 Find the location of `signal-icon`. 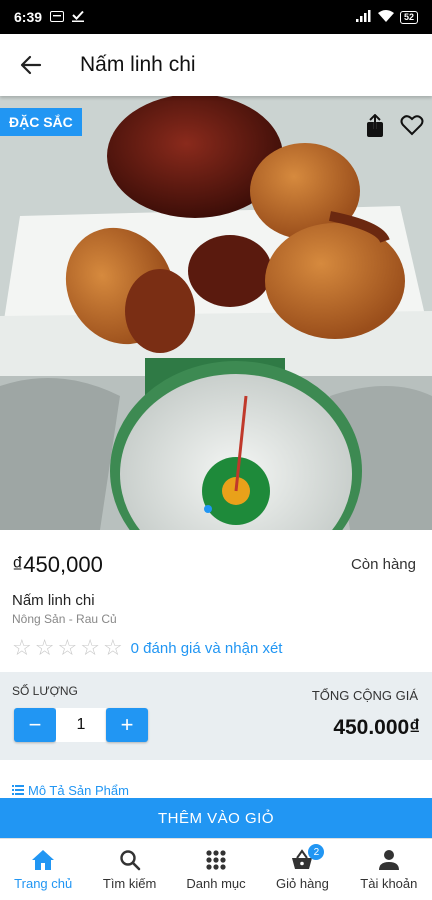

signal-icon is located at coordinates (363, 17).